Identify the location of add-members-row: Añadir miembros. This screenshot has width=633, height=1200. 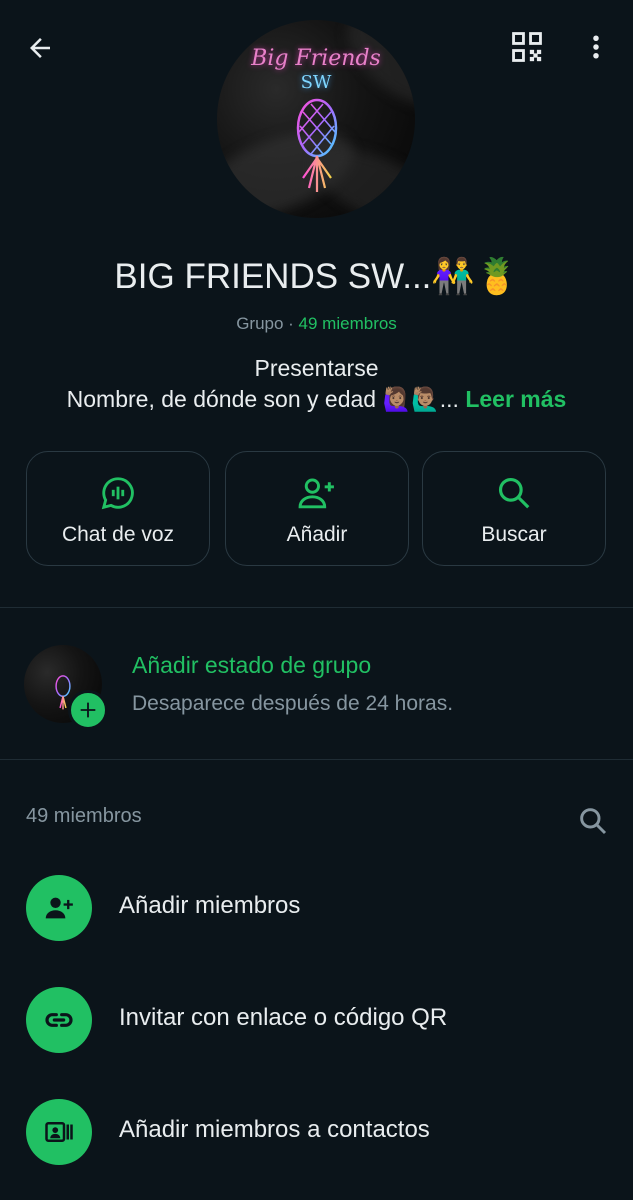
(316, 908).